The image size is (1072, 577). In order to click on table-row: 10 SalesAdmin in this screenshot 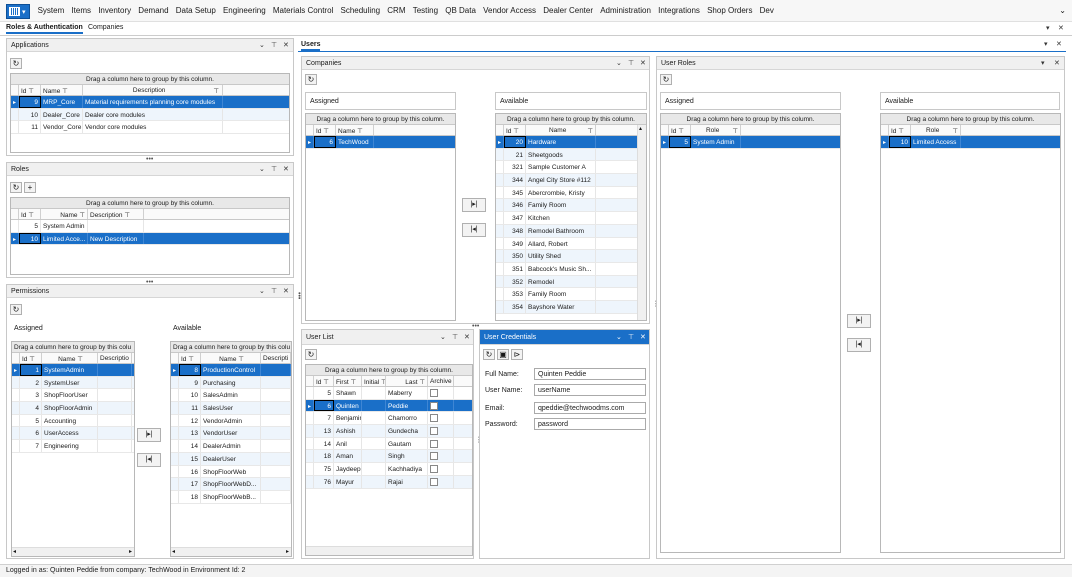, I will do `click(231, 396)`.